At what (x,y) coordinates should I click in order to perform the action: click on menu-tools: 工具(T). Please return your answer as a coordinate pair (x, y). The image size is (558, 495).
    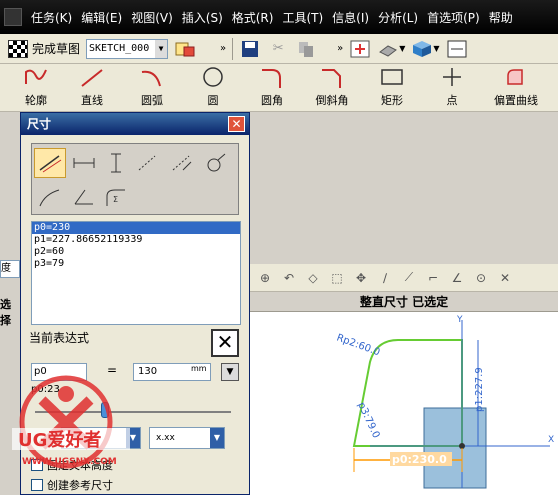
    Looking at the image, I should click on (302, 17).